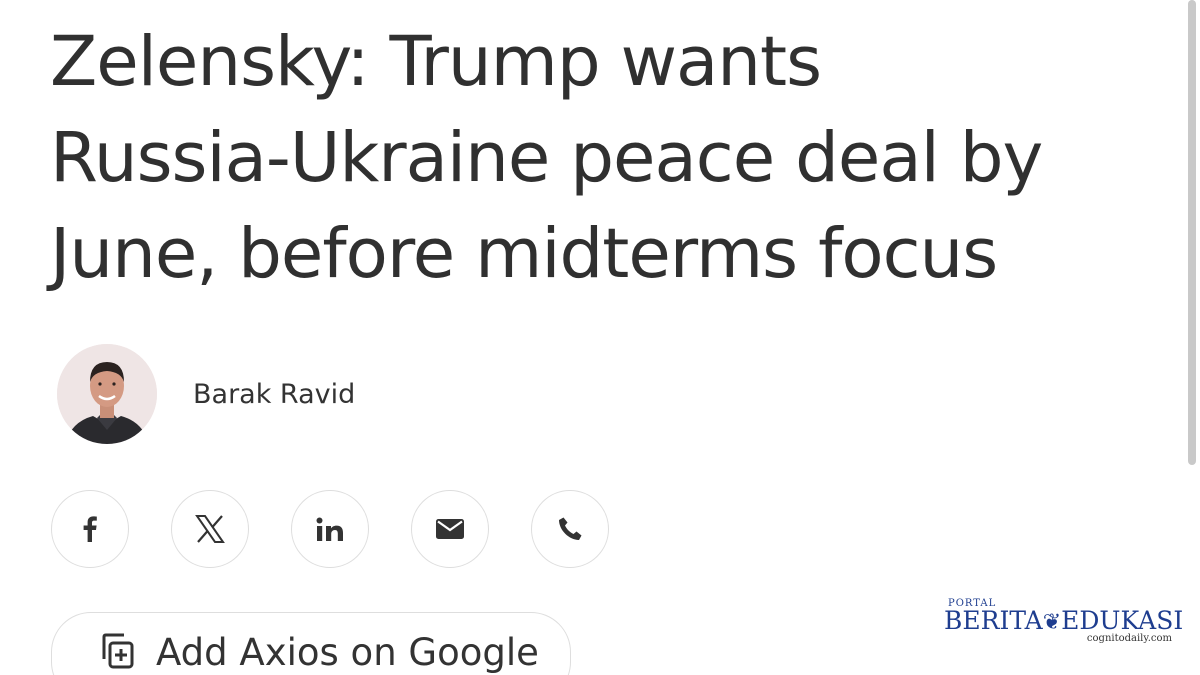 Image resolution: width=1200 pixels, height=675 pixels. Describe the element at coordinates (546, 158) in the screenshot. I see `headline-line-2: Russia-Ukraine peace deal by` at that location.